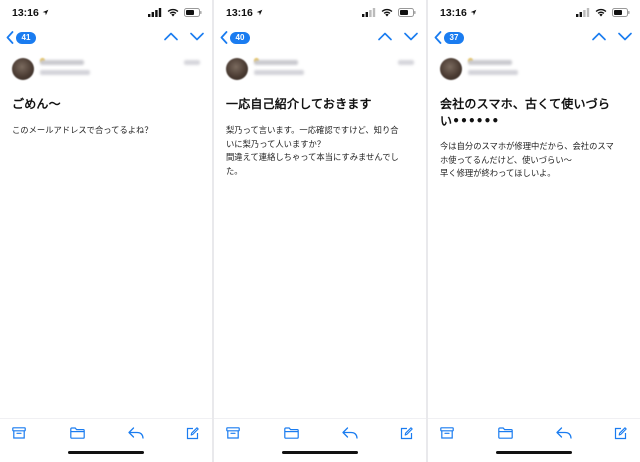 Image resolution: width=640 pixels, height=462 pixels. Describe the element at coordinates (82, 130) in the screenshot. I see `email-body: このメールアドレスで合ってるよね？` at that location.